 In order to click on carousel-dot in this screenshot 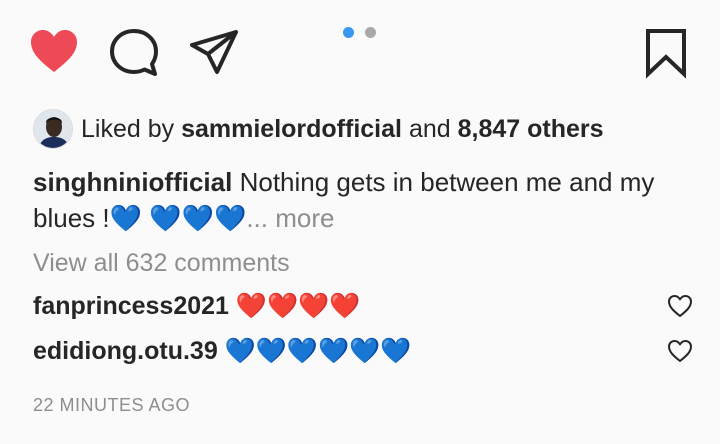, I will do `click(370, 32)`.